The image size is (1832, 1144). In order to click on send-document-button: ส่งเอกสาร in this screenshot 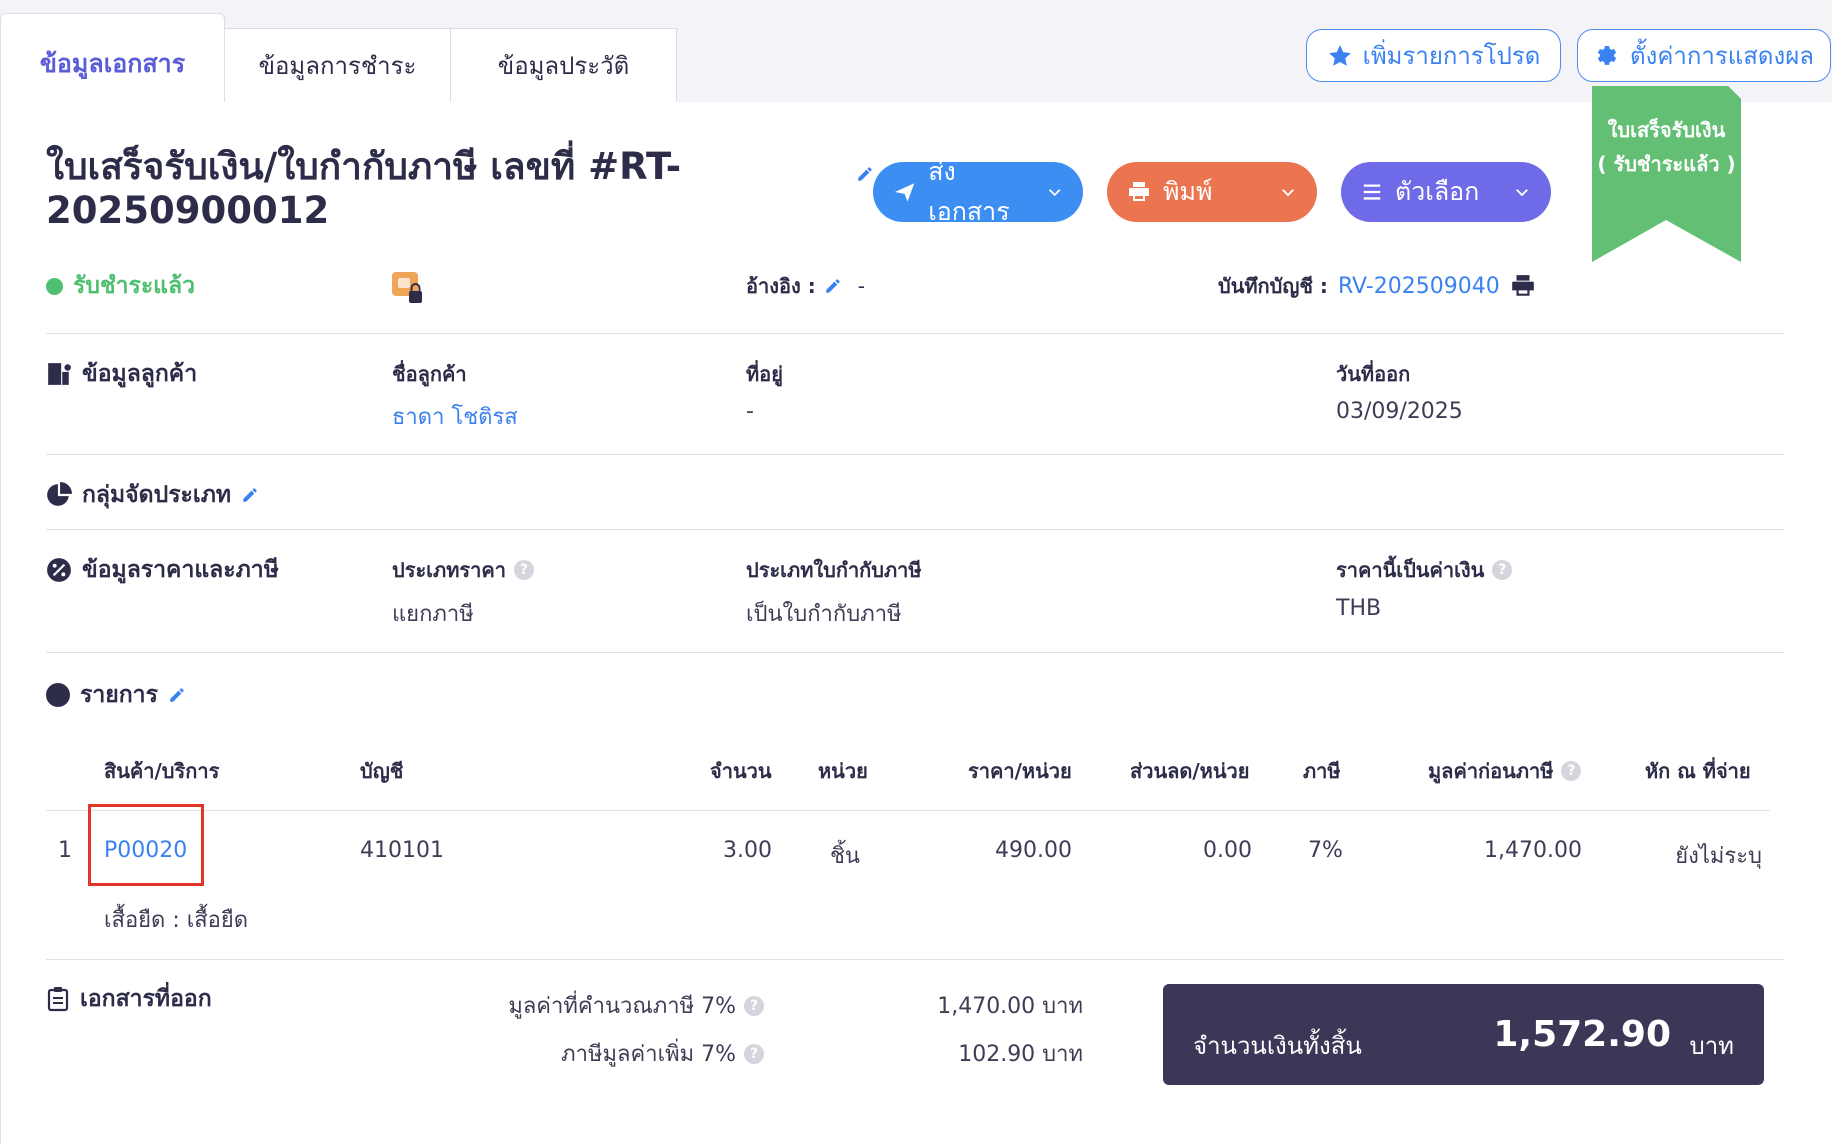, I will do `click(978, 191)`.